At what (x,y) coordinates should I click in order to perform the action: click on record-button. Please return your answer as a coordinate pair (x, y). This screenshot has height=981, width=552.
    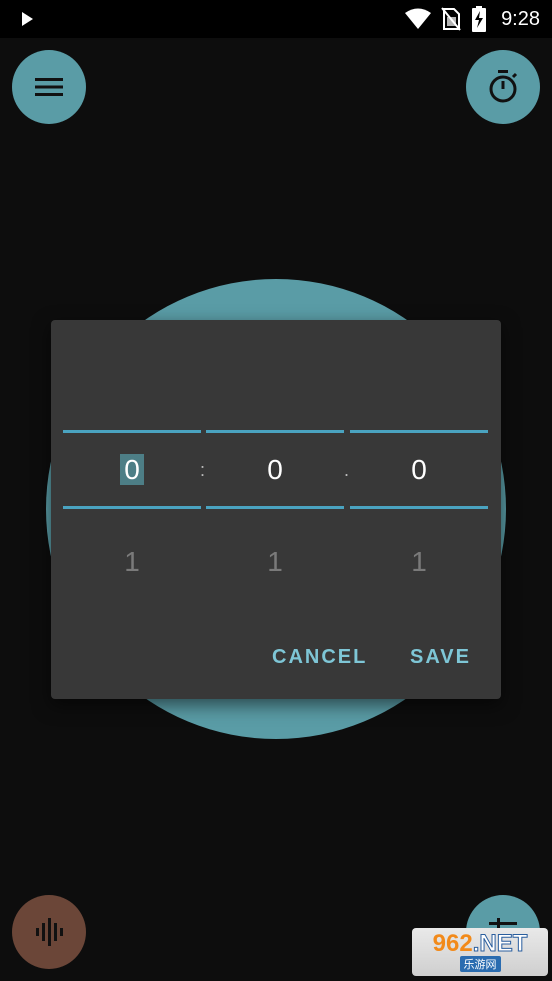
    Looking at the image, I should click on (49, 932).